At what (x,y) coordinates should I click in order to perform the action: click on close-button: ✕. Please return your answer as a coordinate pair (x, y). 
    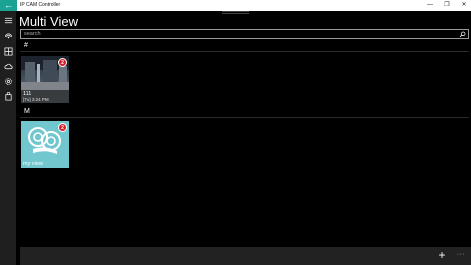
    Looking at the image, I should click on (464, 5).